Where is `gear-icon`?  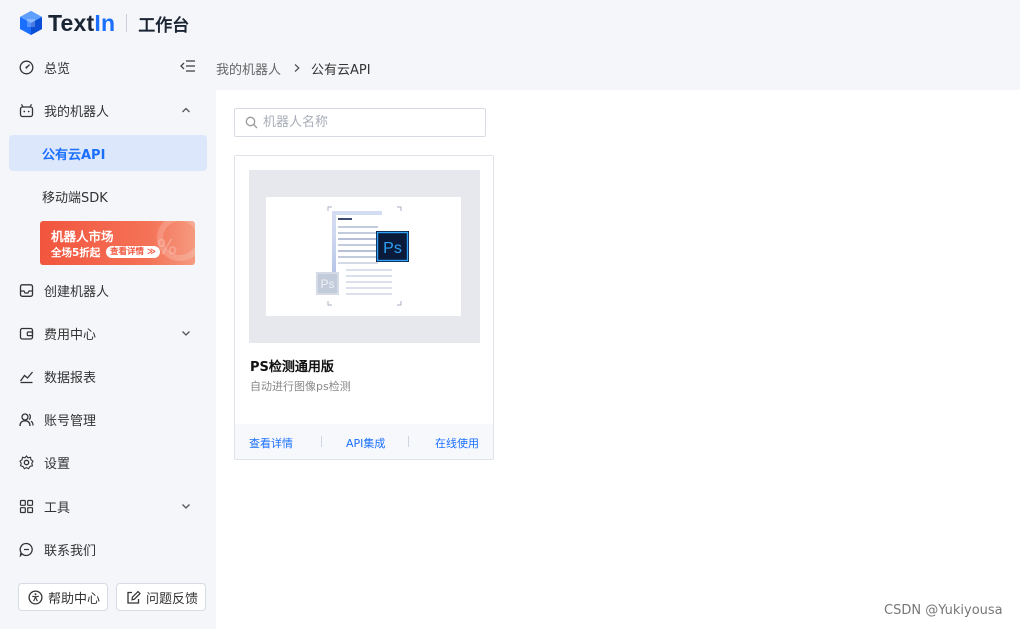
gear-icon is located at coordinates (26, 462).